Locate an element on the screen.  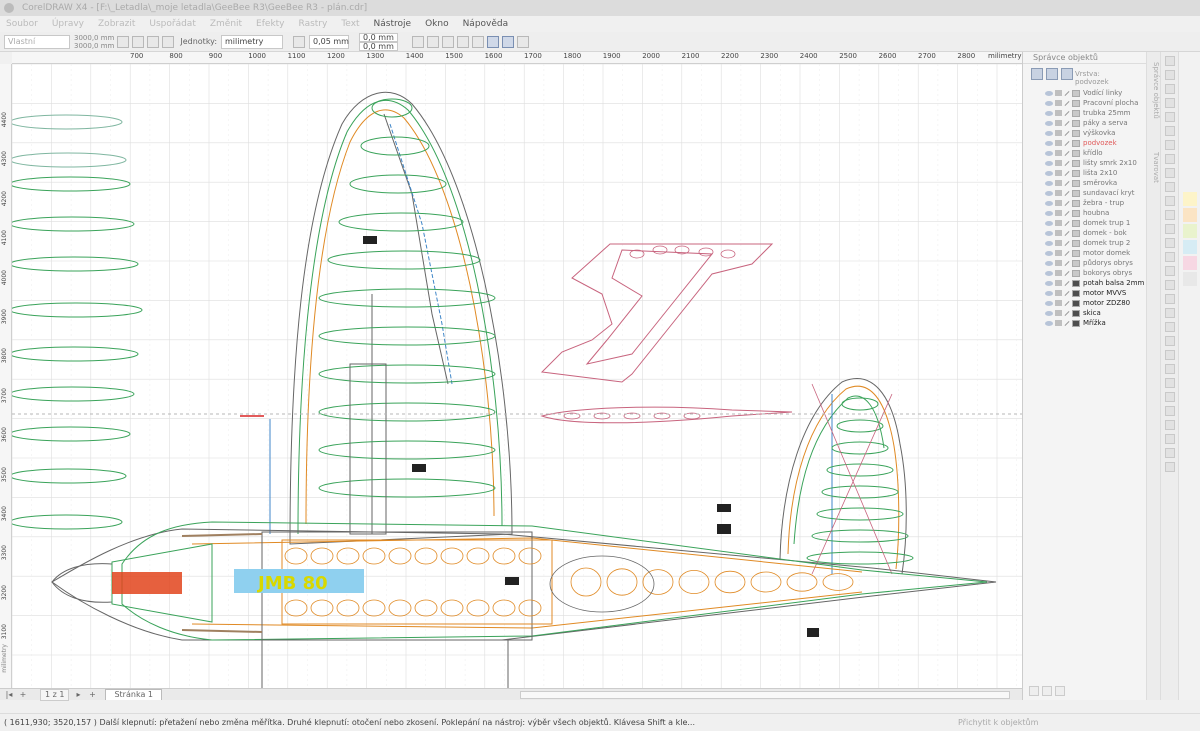
dynamic-guides-icon is located at coordinates (492, 41).